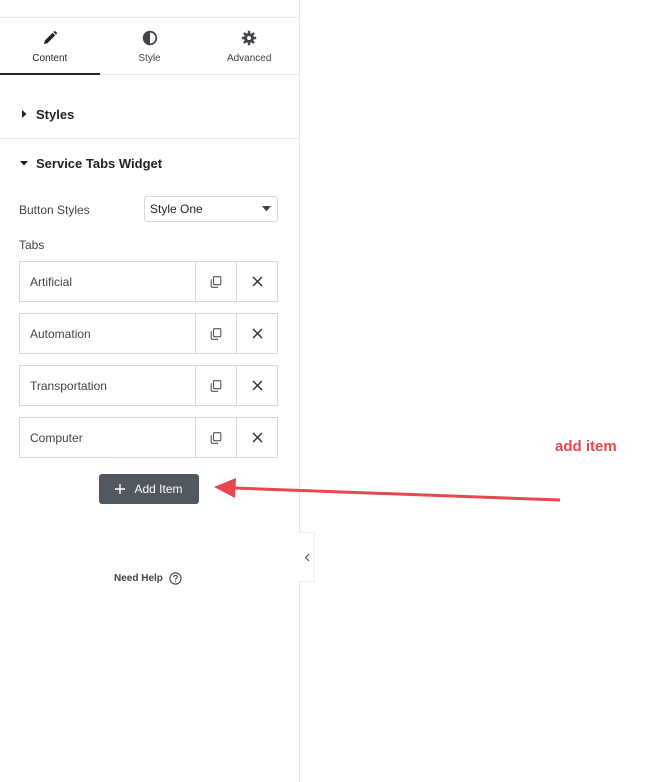  What do you see at coordinates (387, 490) in the screenshot?
I see `annotation-arrow` at bounding box center [387, 490].